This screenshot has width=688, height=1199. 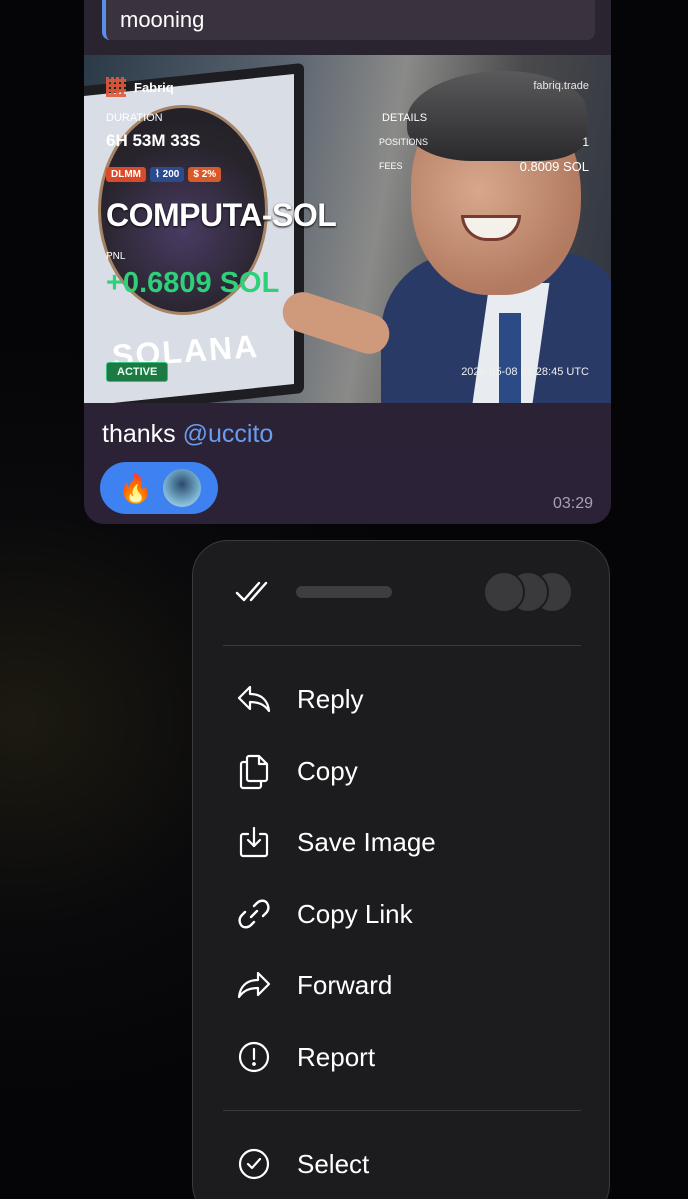 What do you see at coordinates (137, 372) in the screenshot?
I see `status-badge: ACTIVE` at bounding box center [137, 372].